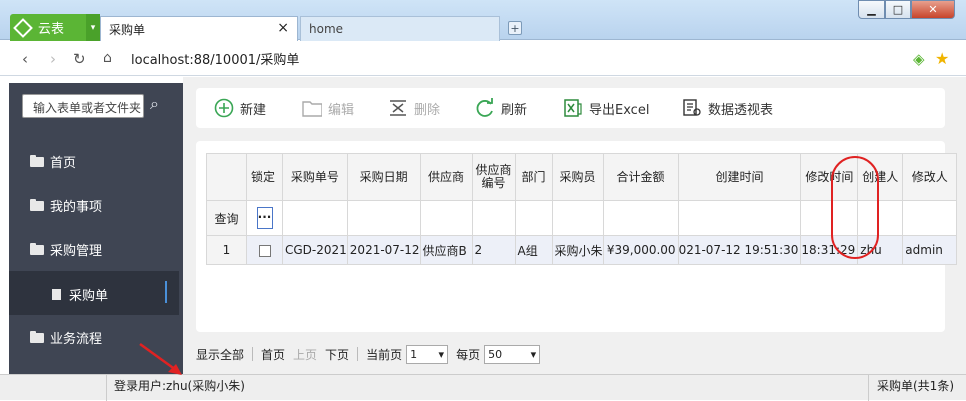 The image size is (966, 401). Describe the element at coordinates (341, 110) in the screenshot. I see `edit-label: 编辑` at that location.